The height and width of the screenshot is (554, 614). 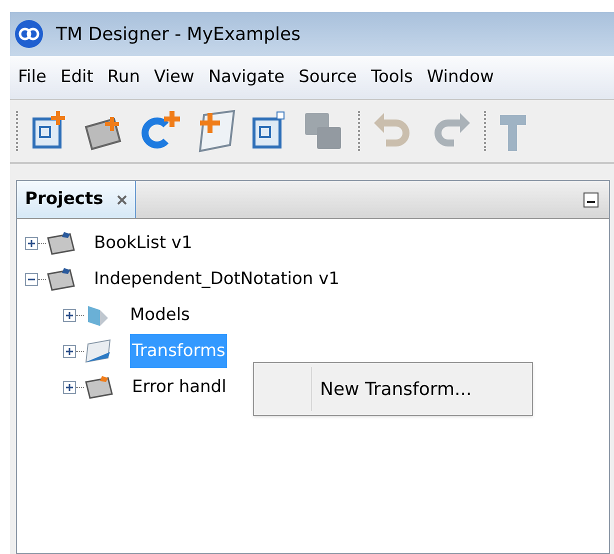 What do you see at coordinates (122, 199) in the screenshot?
I see `close-icon` at bounding box center [122, 199].